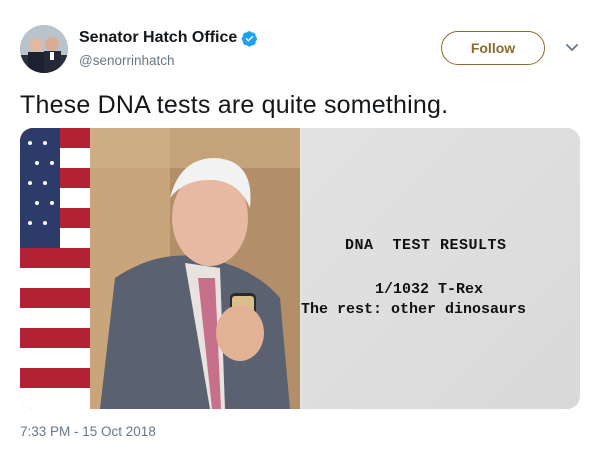 The height and width of the screenshot is (449, 605). I want to click on dna-result-trex: 1/1032 T-Rex, so click(429, 289).